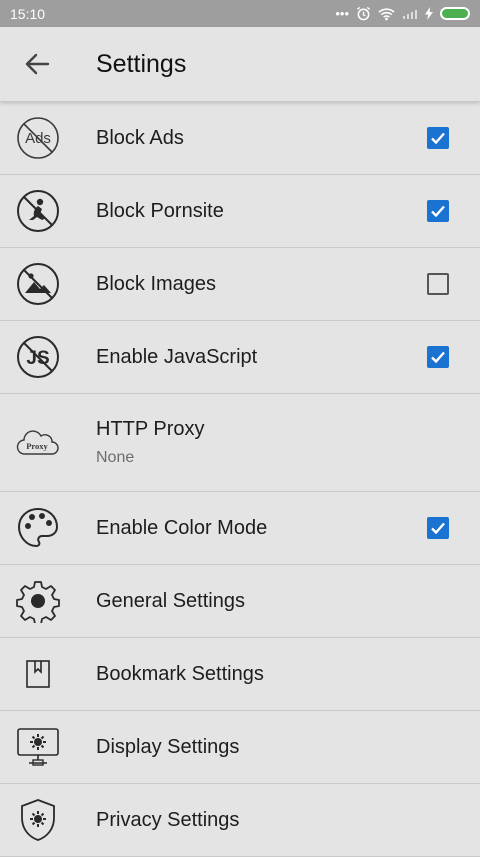 Image resolution: width=480 pixels, height=857 pixels. What do you see at coordinates (240, 443) in the screenshot?
I see `setting-http-proxy: Proxy HTTP Proxy None` at bounding box center [240, 443].